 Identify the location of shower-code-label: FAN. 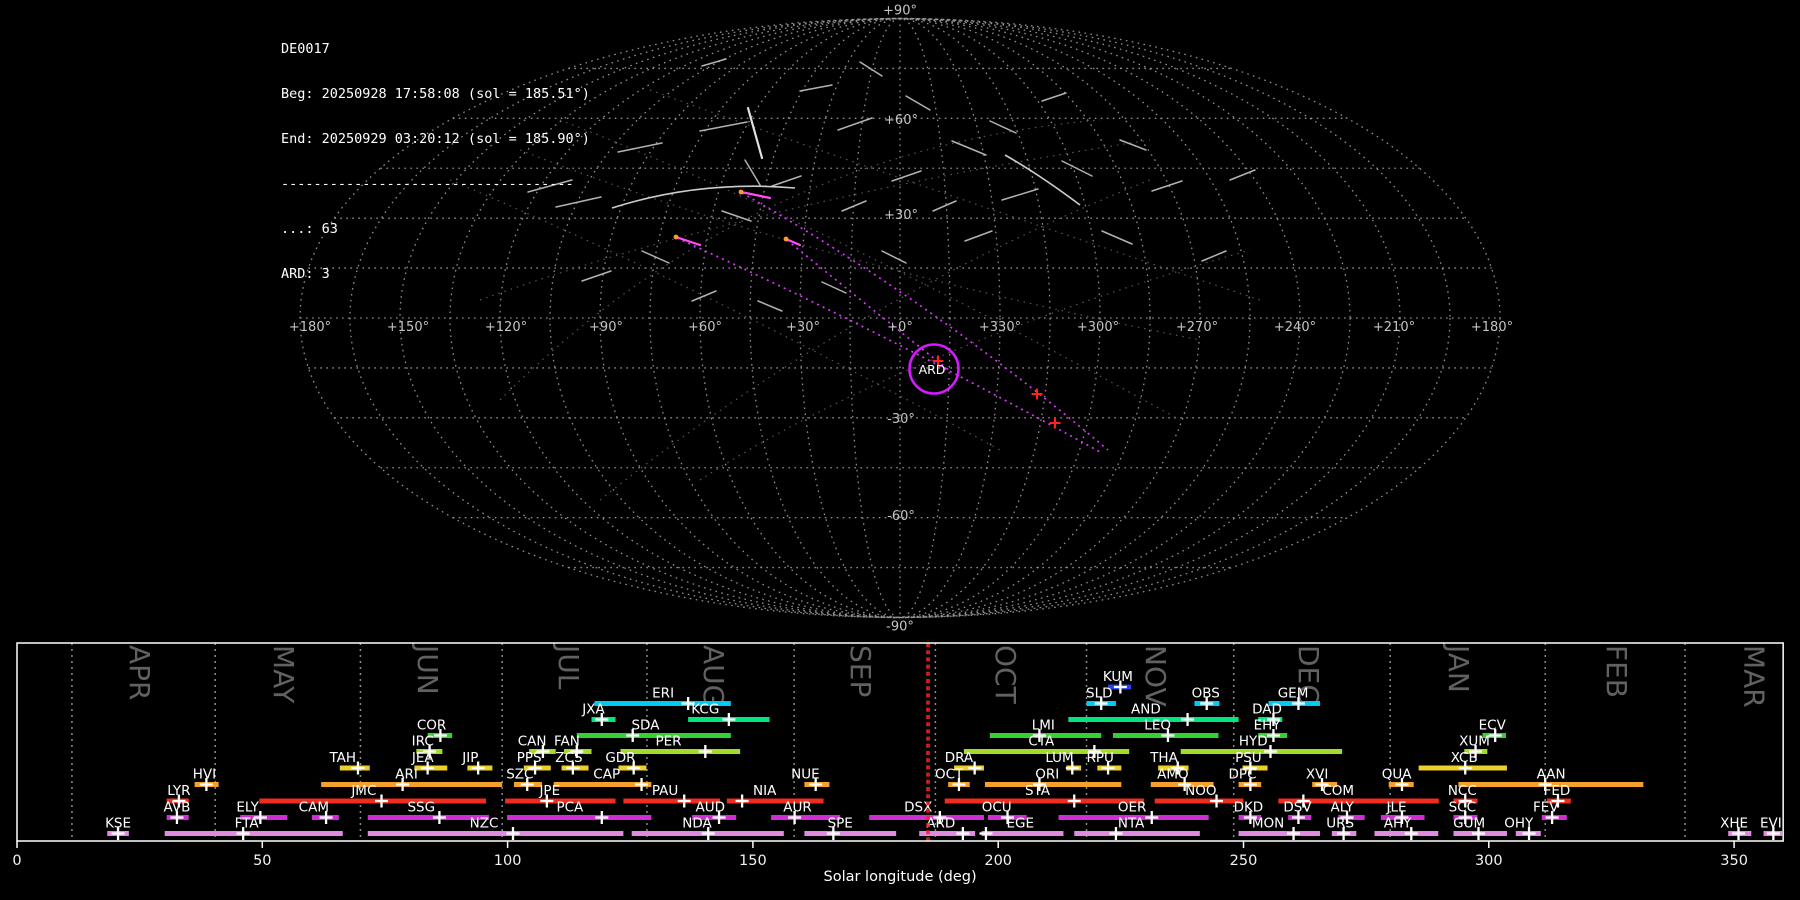
(567, 742).